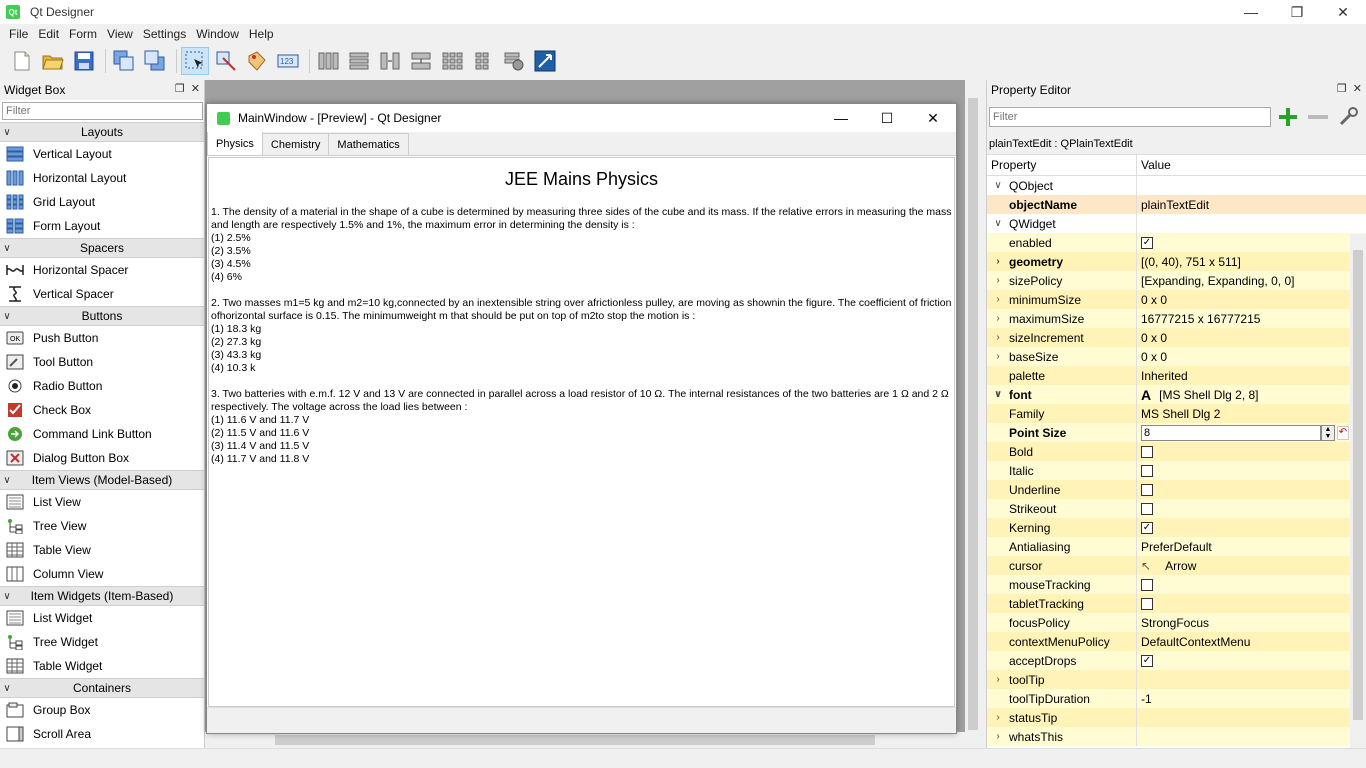 The image size is (1366, 768). What do you see at coordinates (155, 61) in the screenshot?
I see `bring-to-front-icon` at bounding box center [155, 61].